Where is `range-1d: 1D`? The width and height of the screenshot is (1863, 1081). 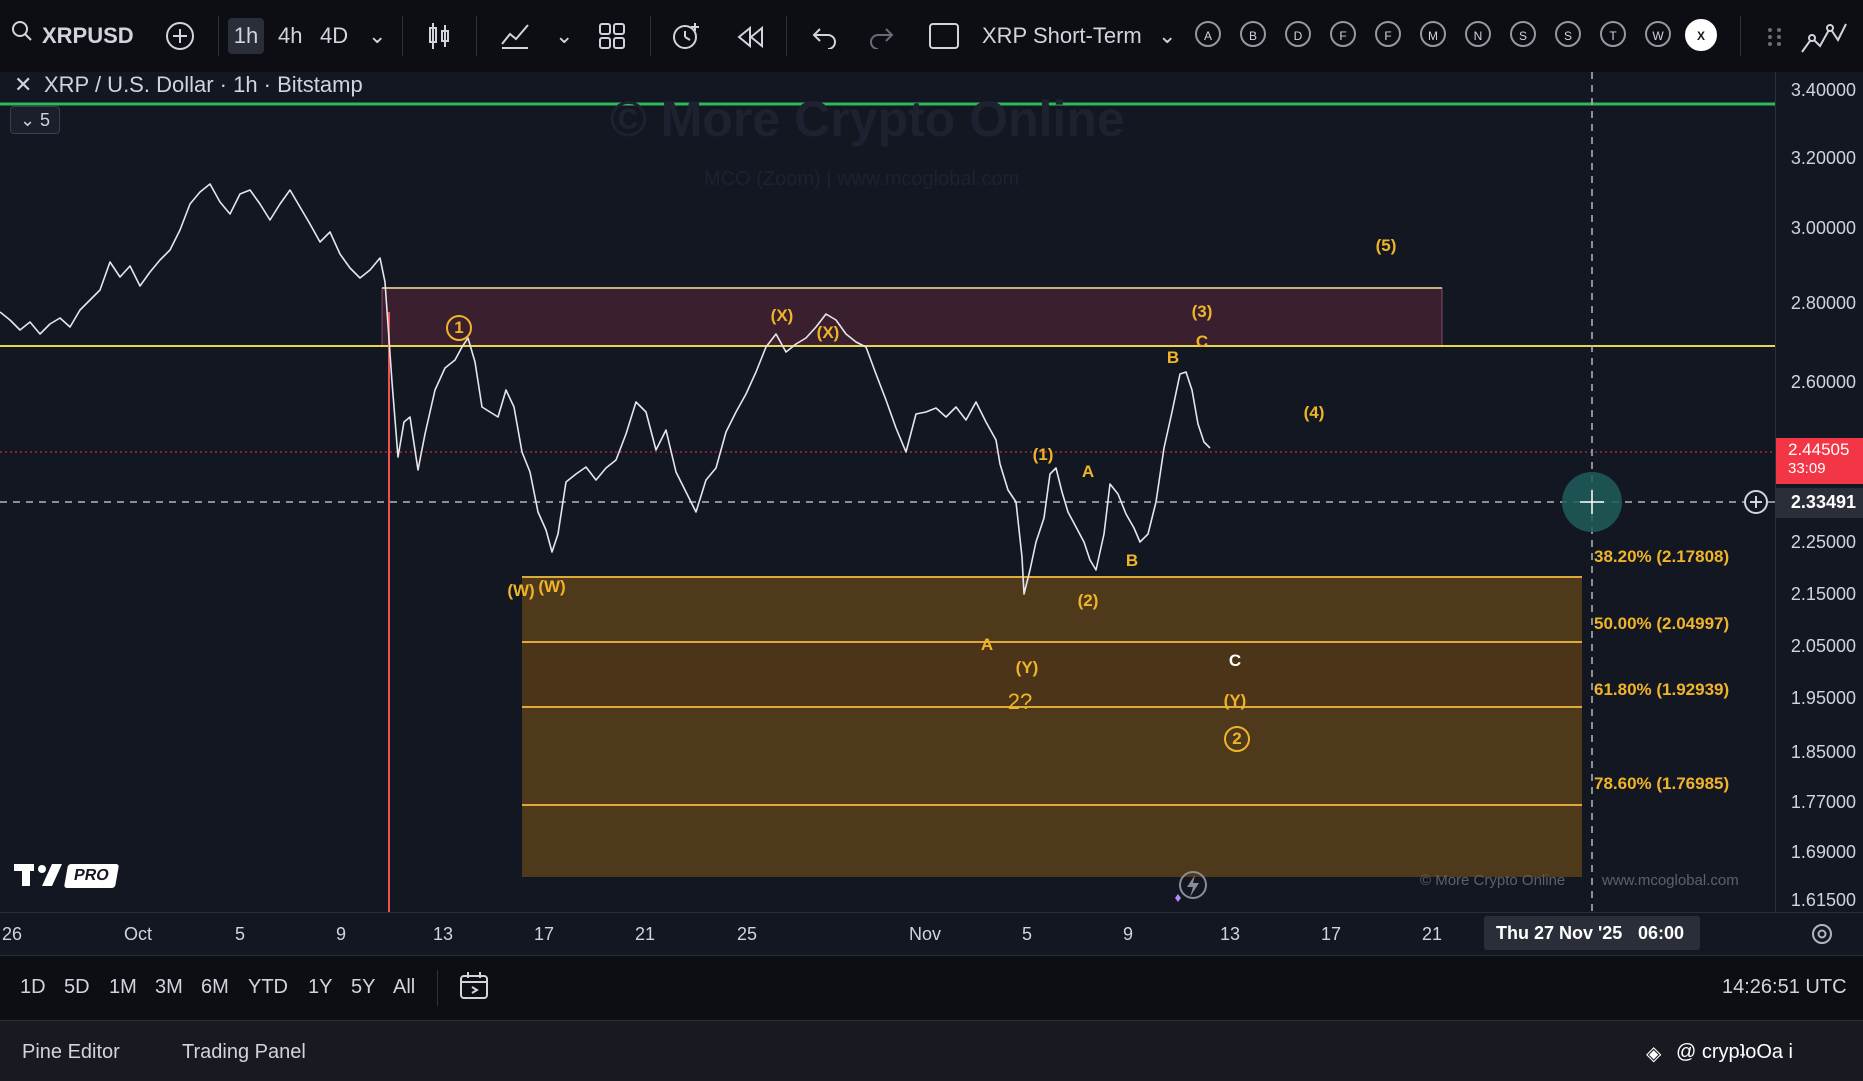
range-1d: 1D is located at coordinates (33, 987).